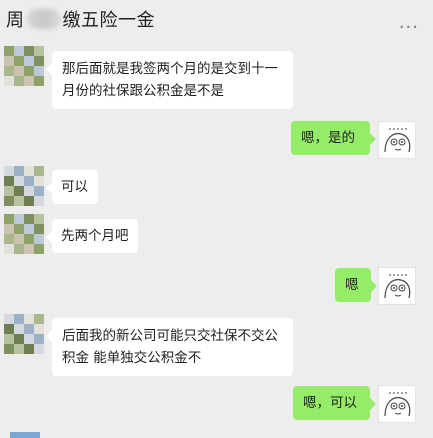 The height and width of the screenshot is (438, 433). What do you see at coordinates (132, 358) in the screenshot?
I see `message-line: 积金 能单独交公积金不` at bounding box center [132, 358].